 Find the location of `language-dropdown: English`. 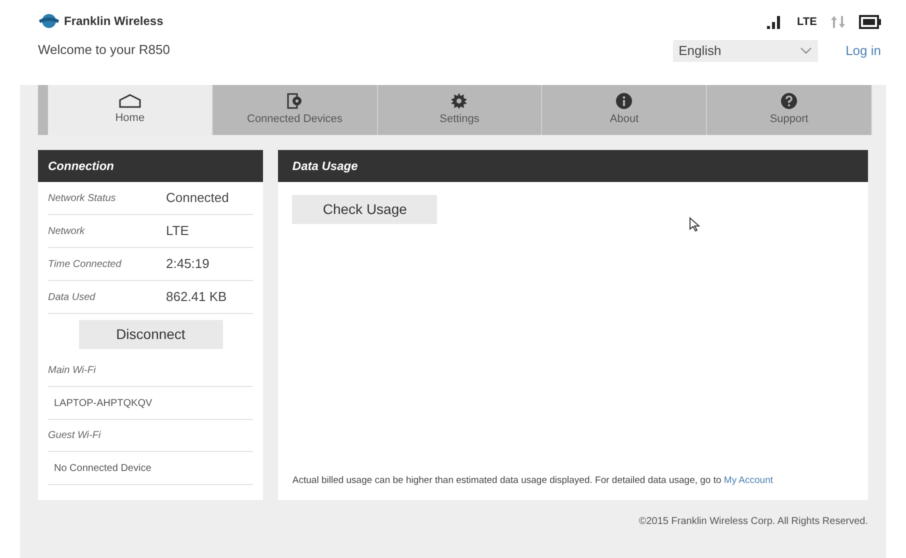

language-dropdown: English is located at coordinates (745, 51).